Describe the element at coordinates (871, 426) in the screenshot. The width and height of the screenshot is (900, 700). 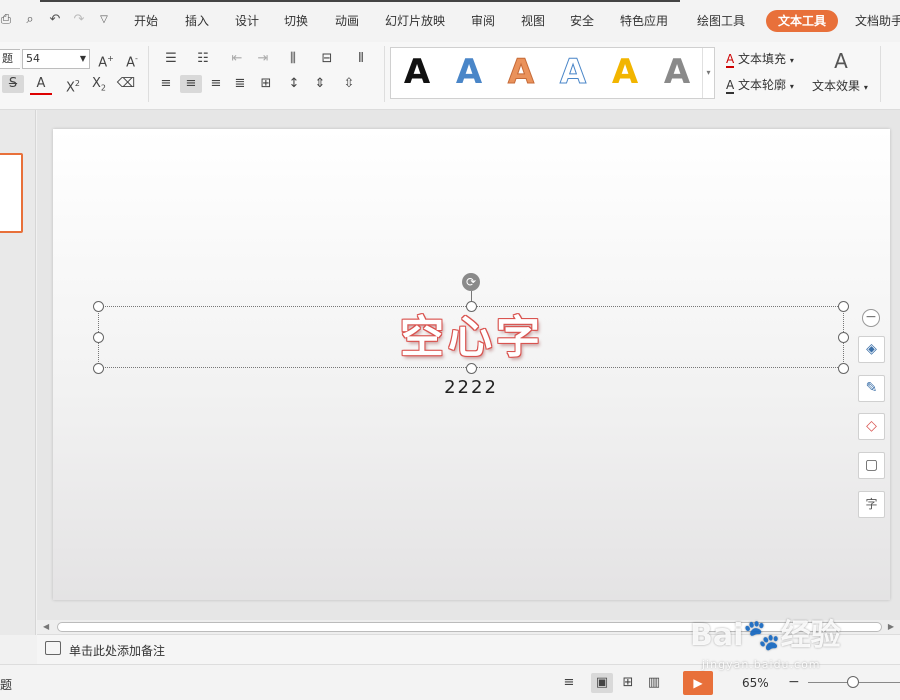
I see `fill-bucket-icon: ◇` at that location.